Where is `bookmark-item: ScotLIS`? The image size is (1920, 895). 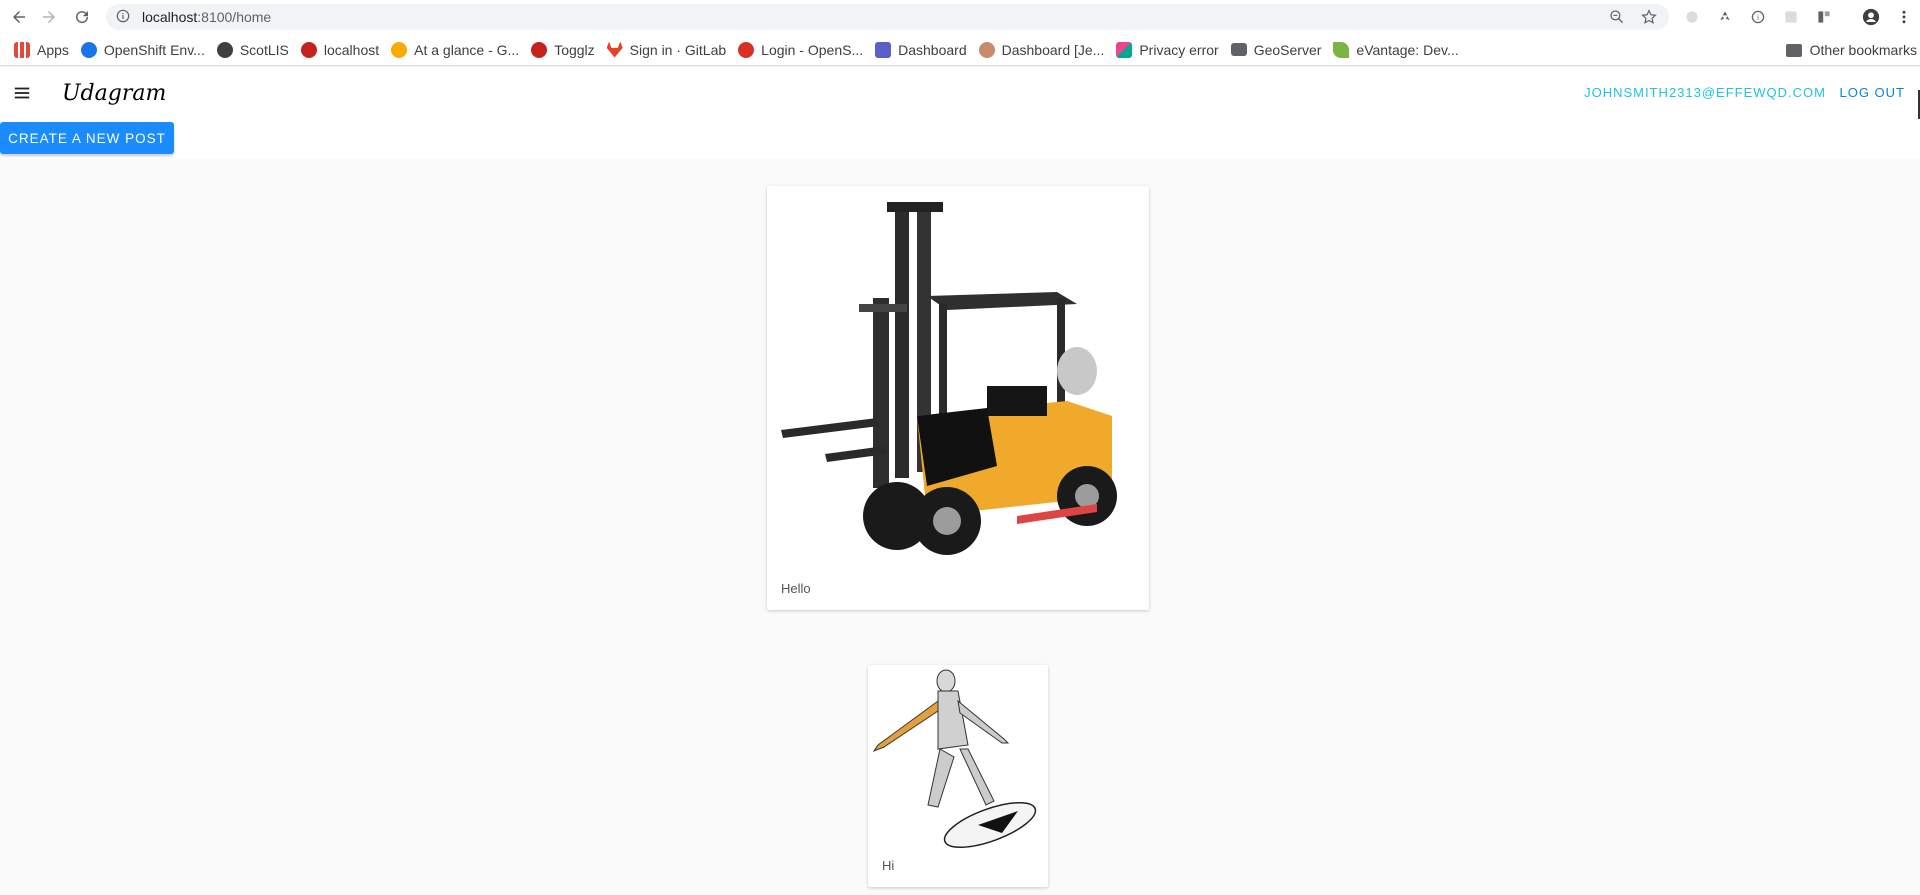
bookmark-item: ScotLIS is located at coordinates (255, 50).